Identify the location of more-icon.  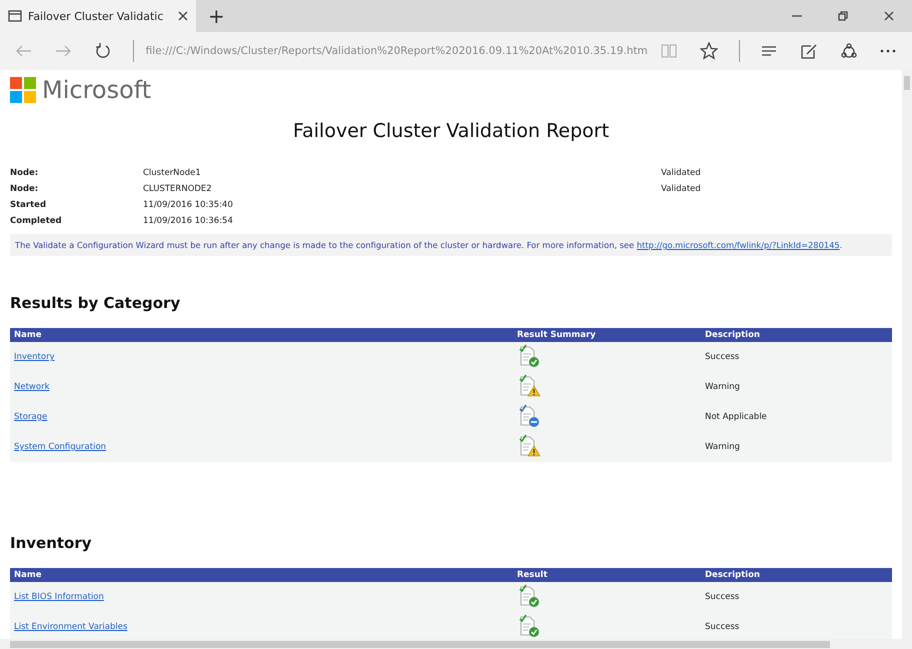
(888, 51).